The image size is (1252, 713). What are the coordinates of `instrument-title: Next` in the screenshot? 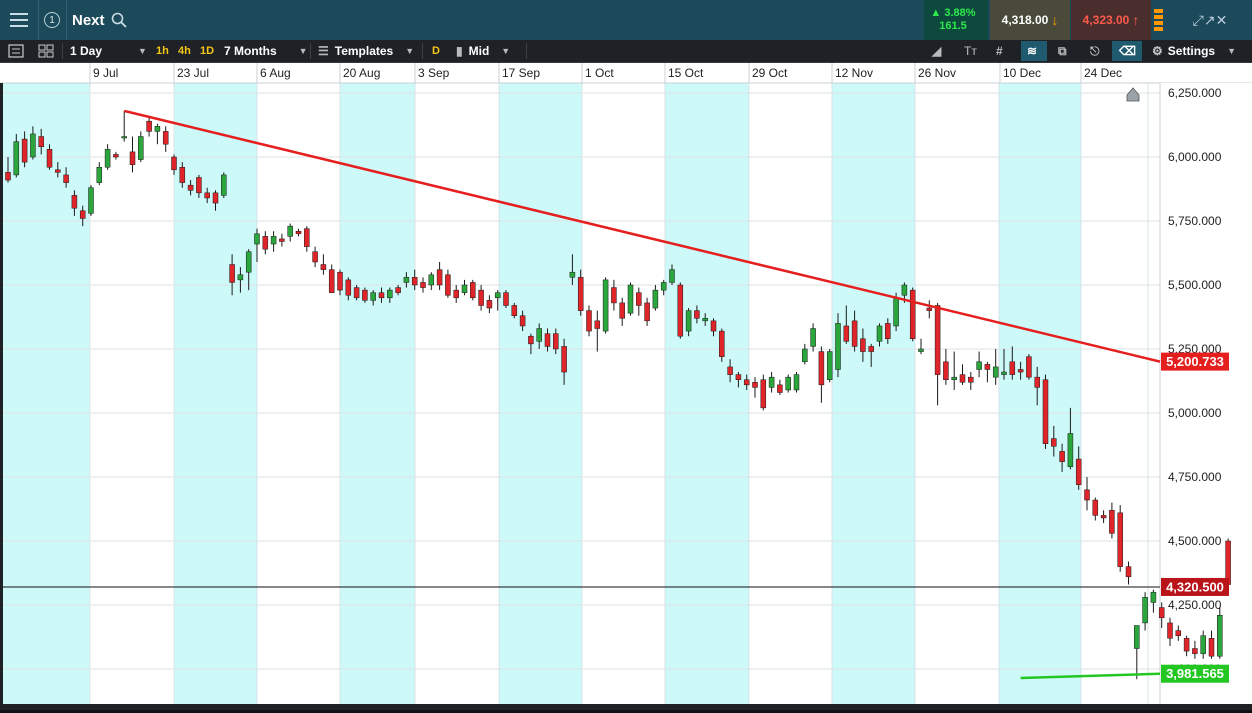 It's located at (88, 20).